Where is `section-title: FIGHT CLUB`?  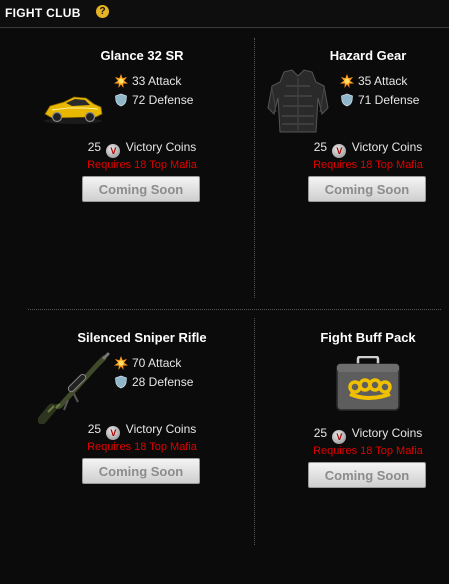
section-title: FIGHT CLUB is located at coordinates (43, 13).